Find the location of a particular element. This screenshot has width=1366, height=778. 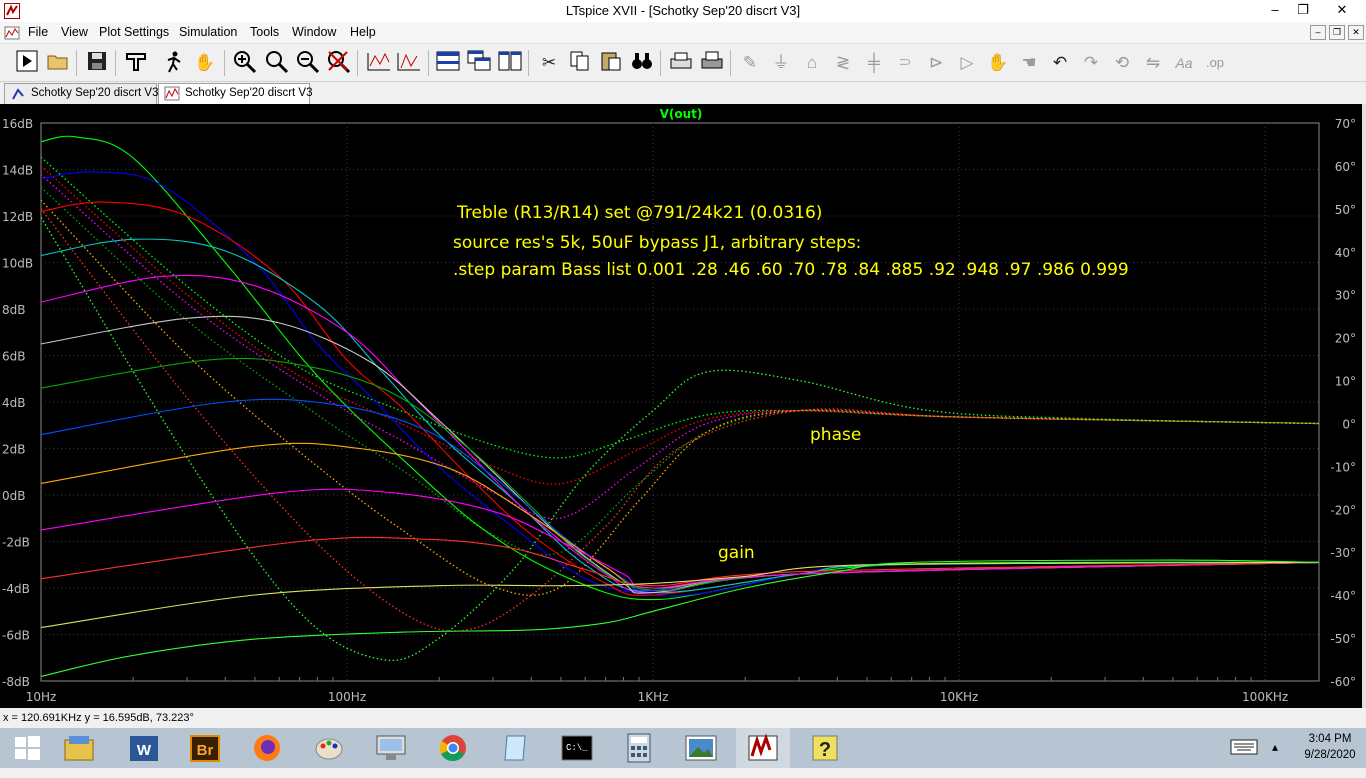

word-label: W is located at coordinates (144, 750).